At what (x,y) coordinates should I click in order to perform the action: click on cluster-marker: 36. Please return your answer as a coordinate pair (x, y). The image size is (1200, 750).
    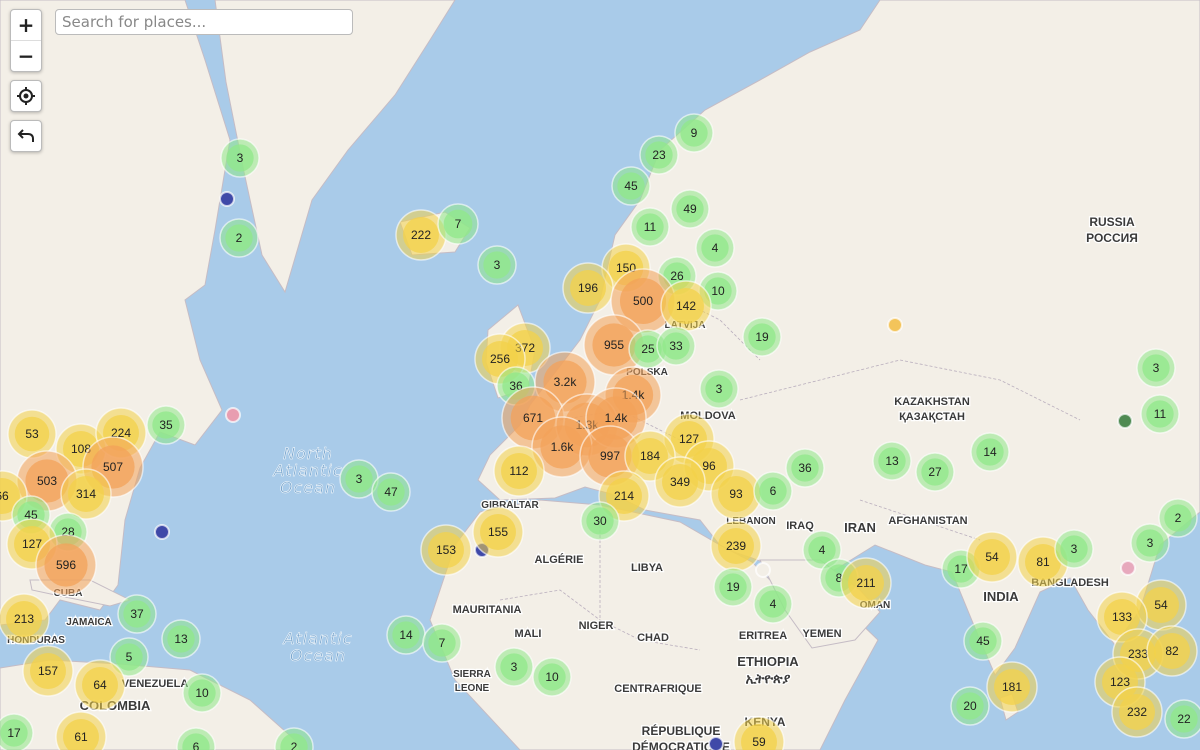
    Looking at the image, I should click on (805, 468).